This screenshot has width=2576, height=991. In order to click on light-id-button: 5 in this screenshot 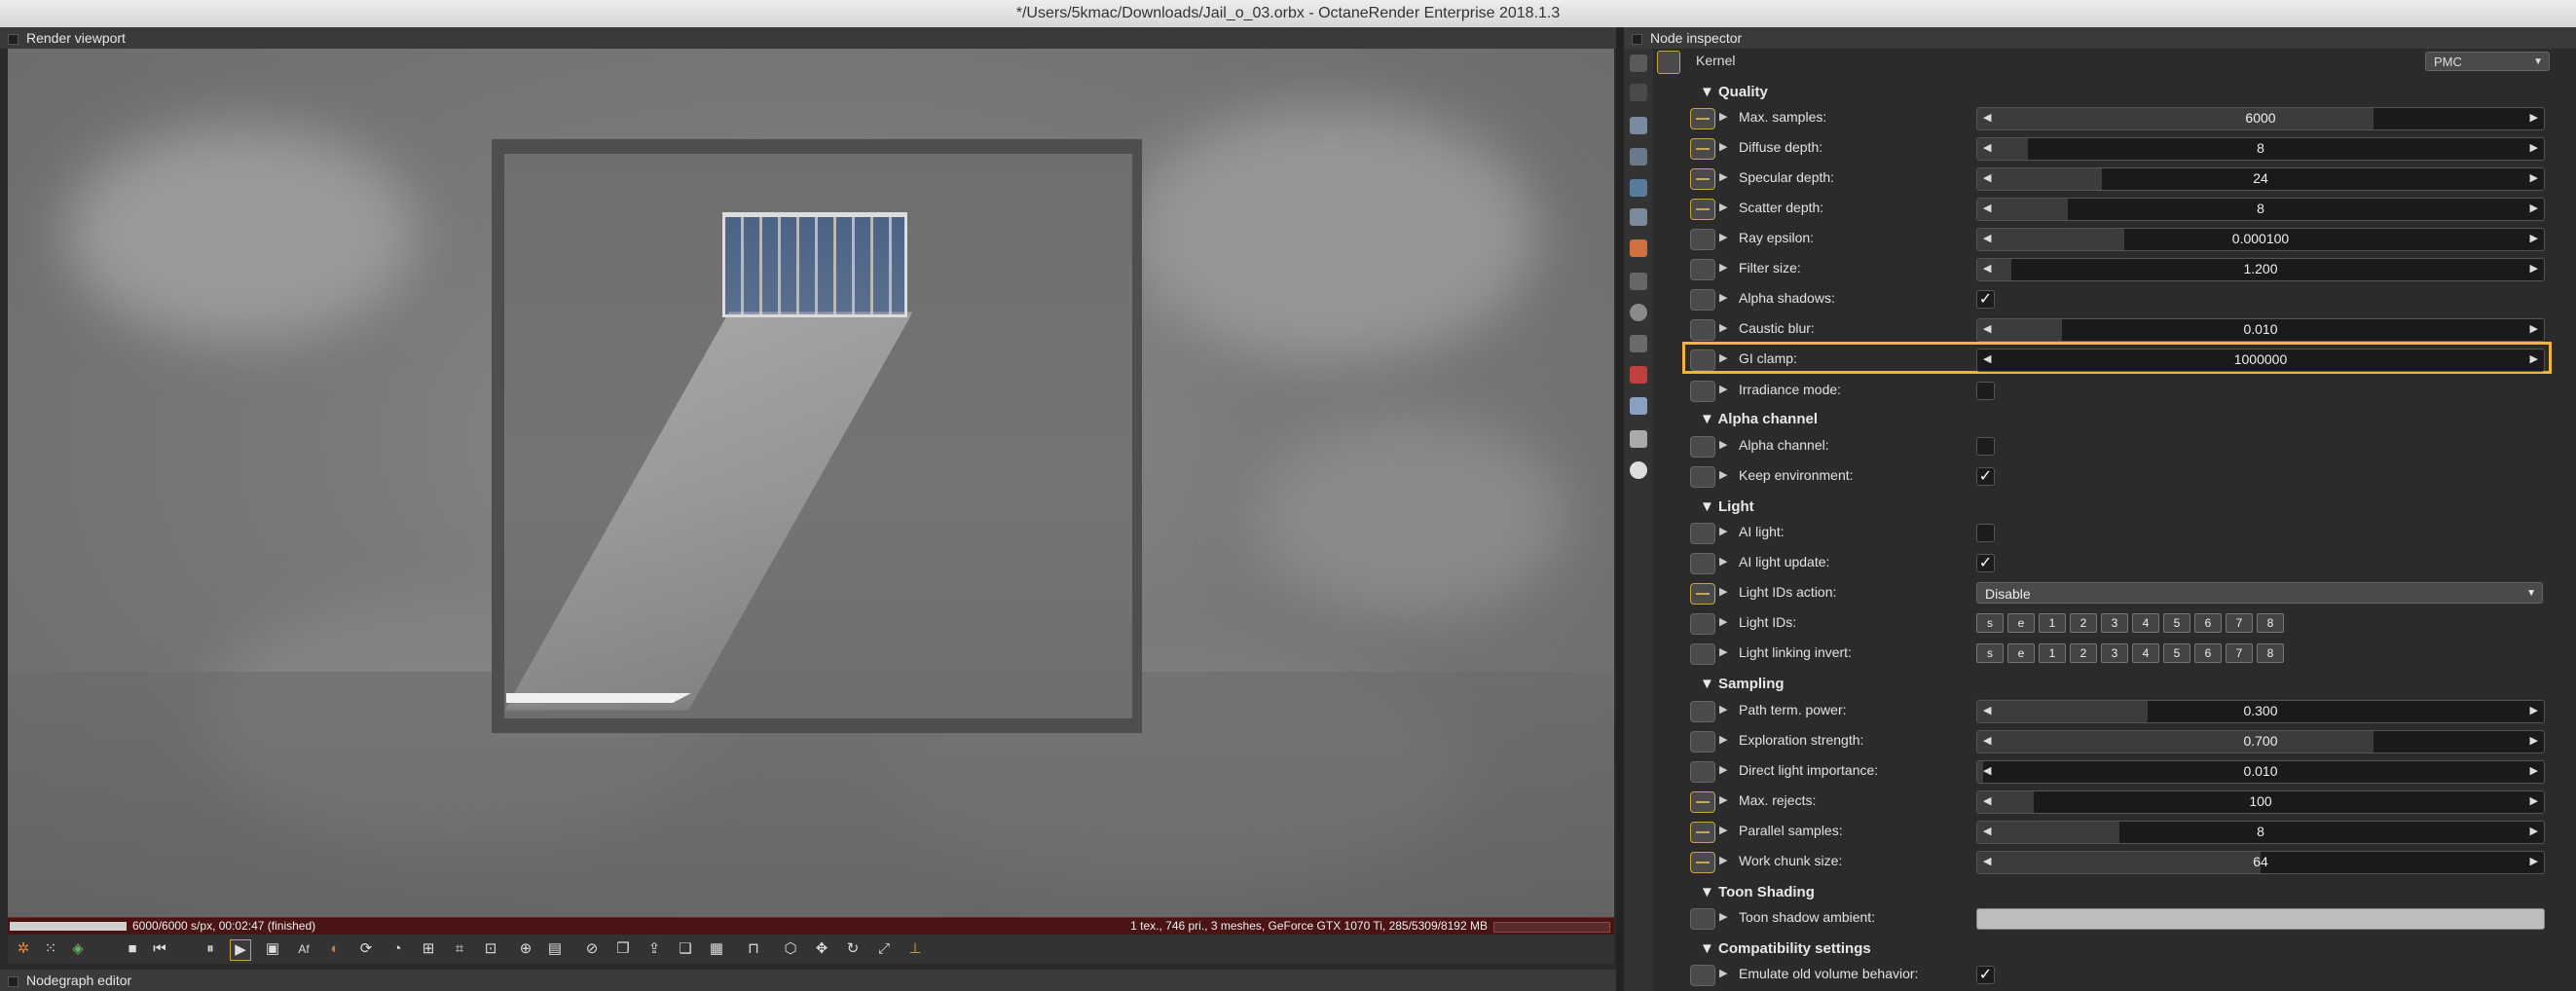, I will do `click(2176, 623)`.